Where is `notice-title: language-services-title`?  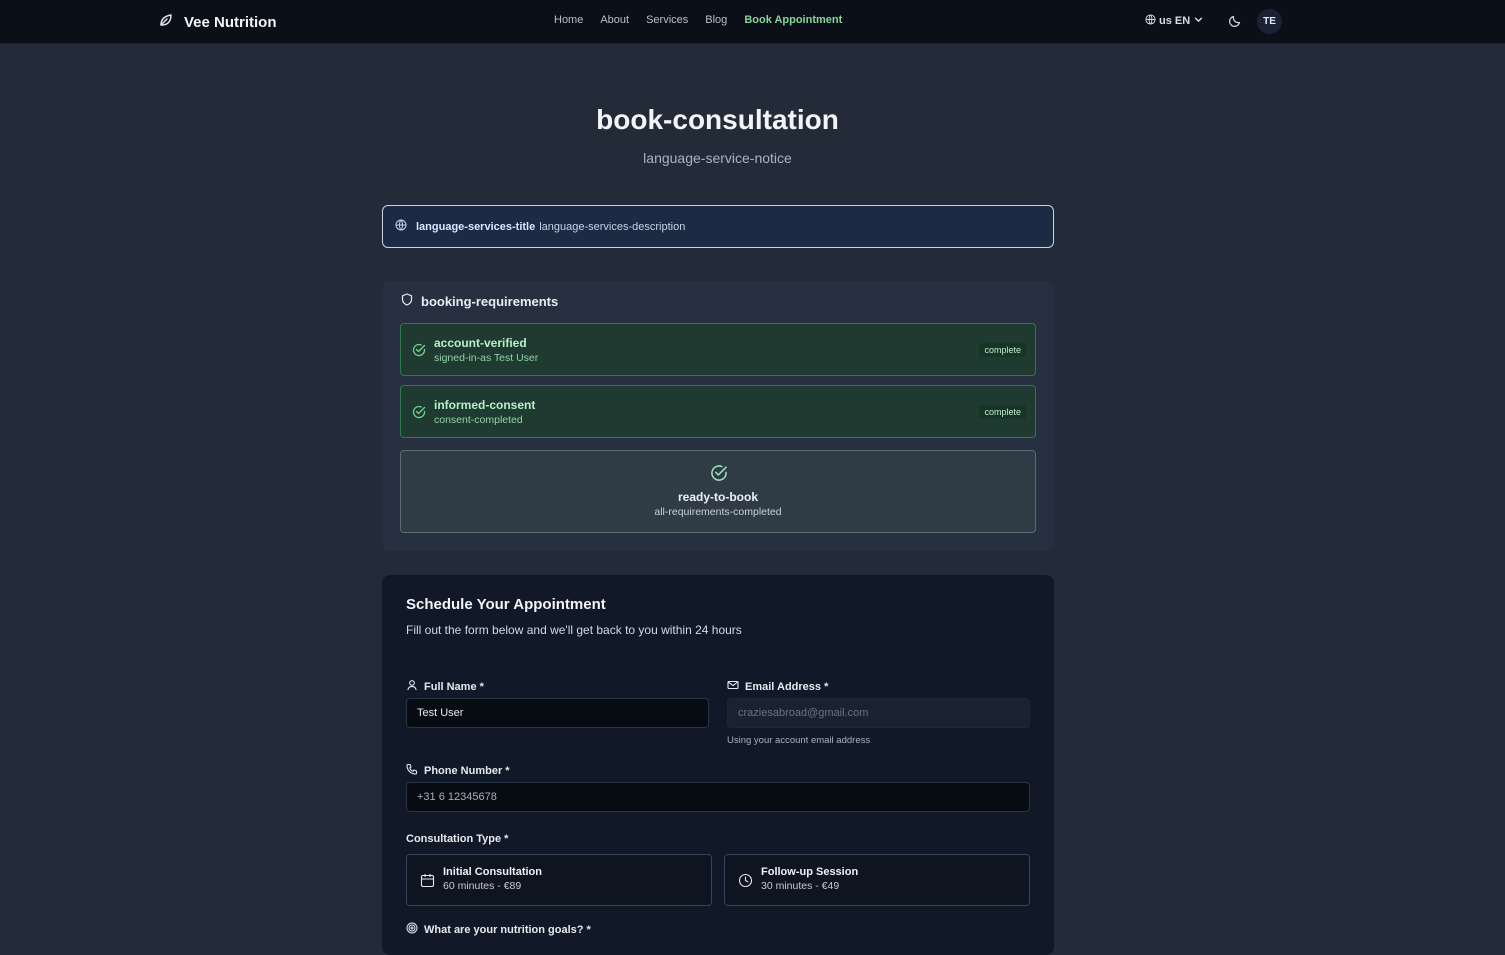
notice-title: language-services-title is located at coordinates (476, 226).